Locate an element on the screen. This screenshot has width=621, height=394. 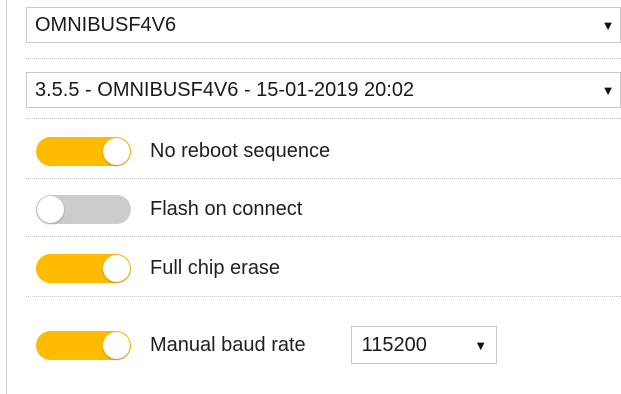
board-select-value: OMNIBUSF4V6 is located at coordinates (106, 24).